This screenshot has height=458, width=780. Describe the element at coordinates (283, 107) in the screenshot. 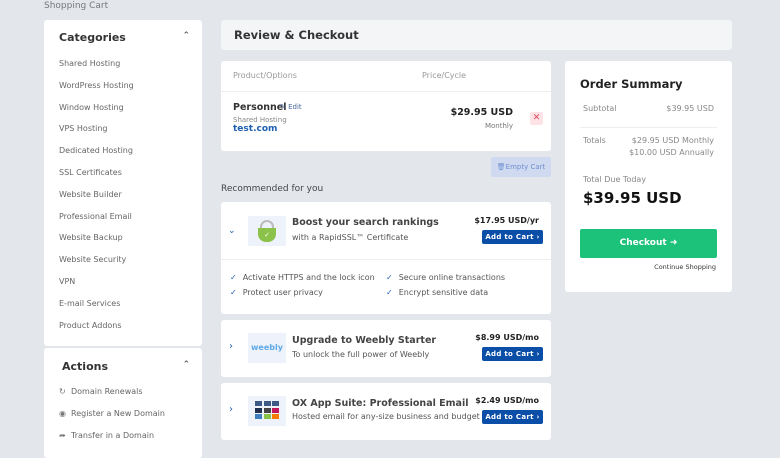

I see `pencil-icon: ✎` at that location.